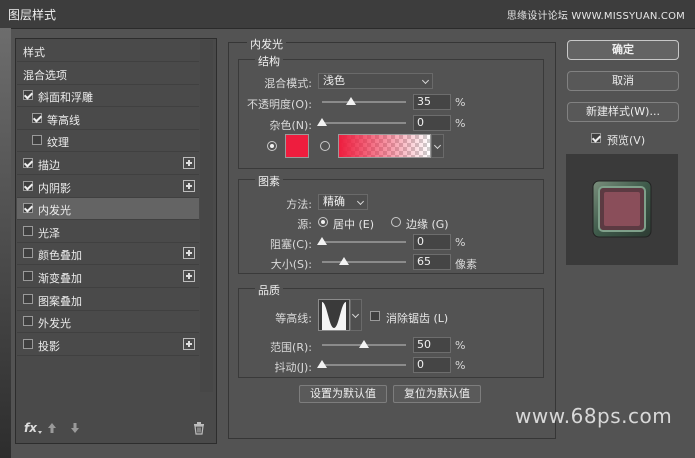  I want to click on noise-slider-track, so click(364, 123).